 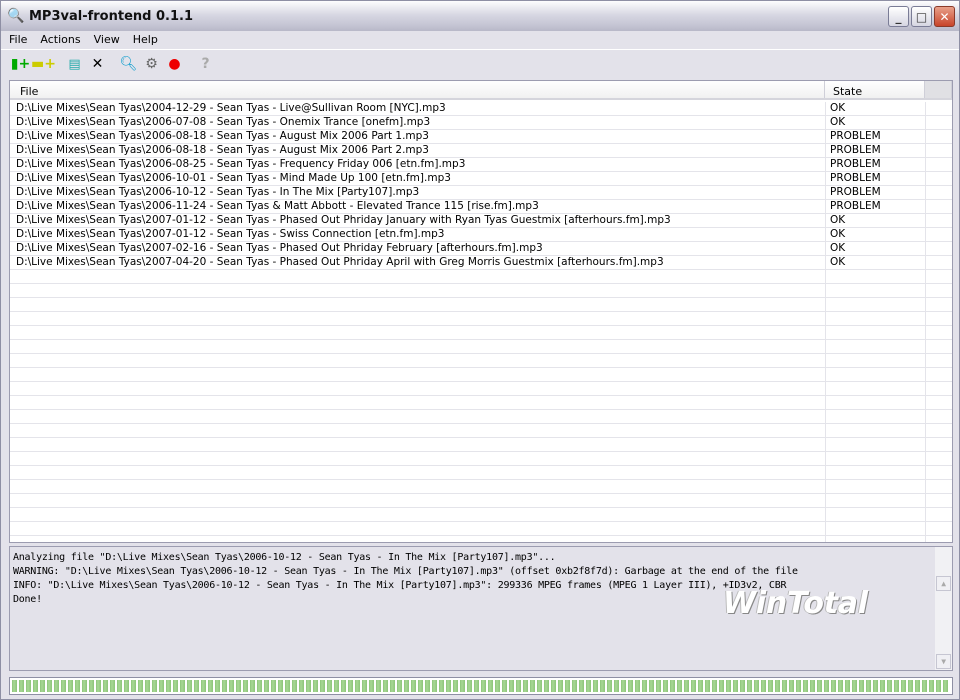 I want to click on stop-button: ●, so click(x=174, y=64).